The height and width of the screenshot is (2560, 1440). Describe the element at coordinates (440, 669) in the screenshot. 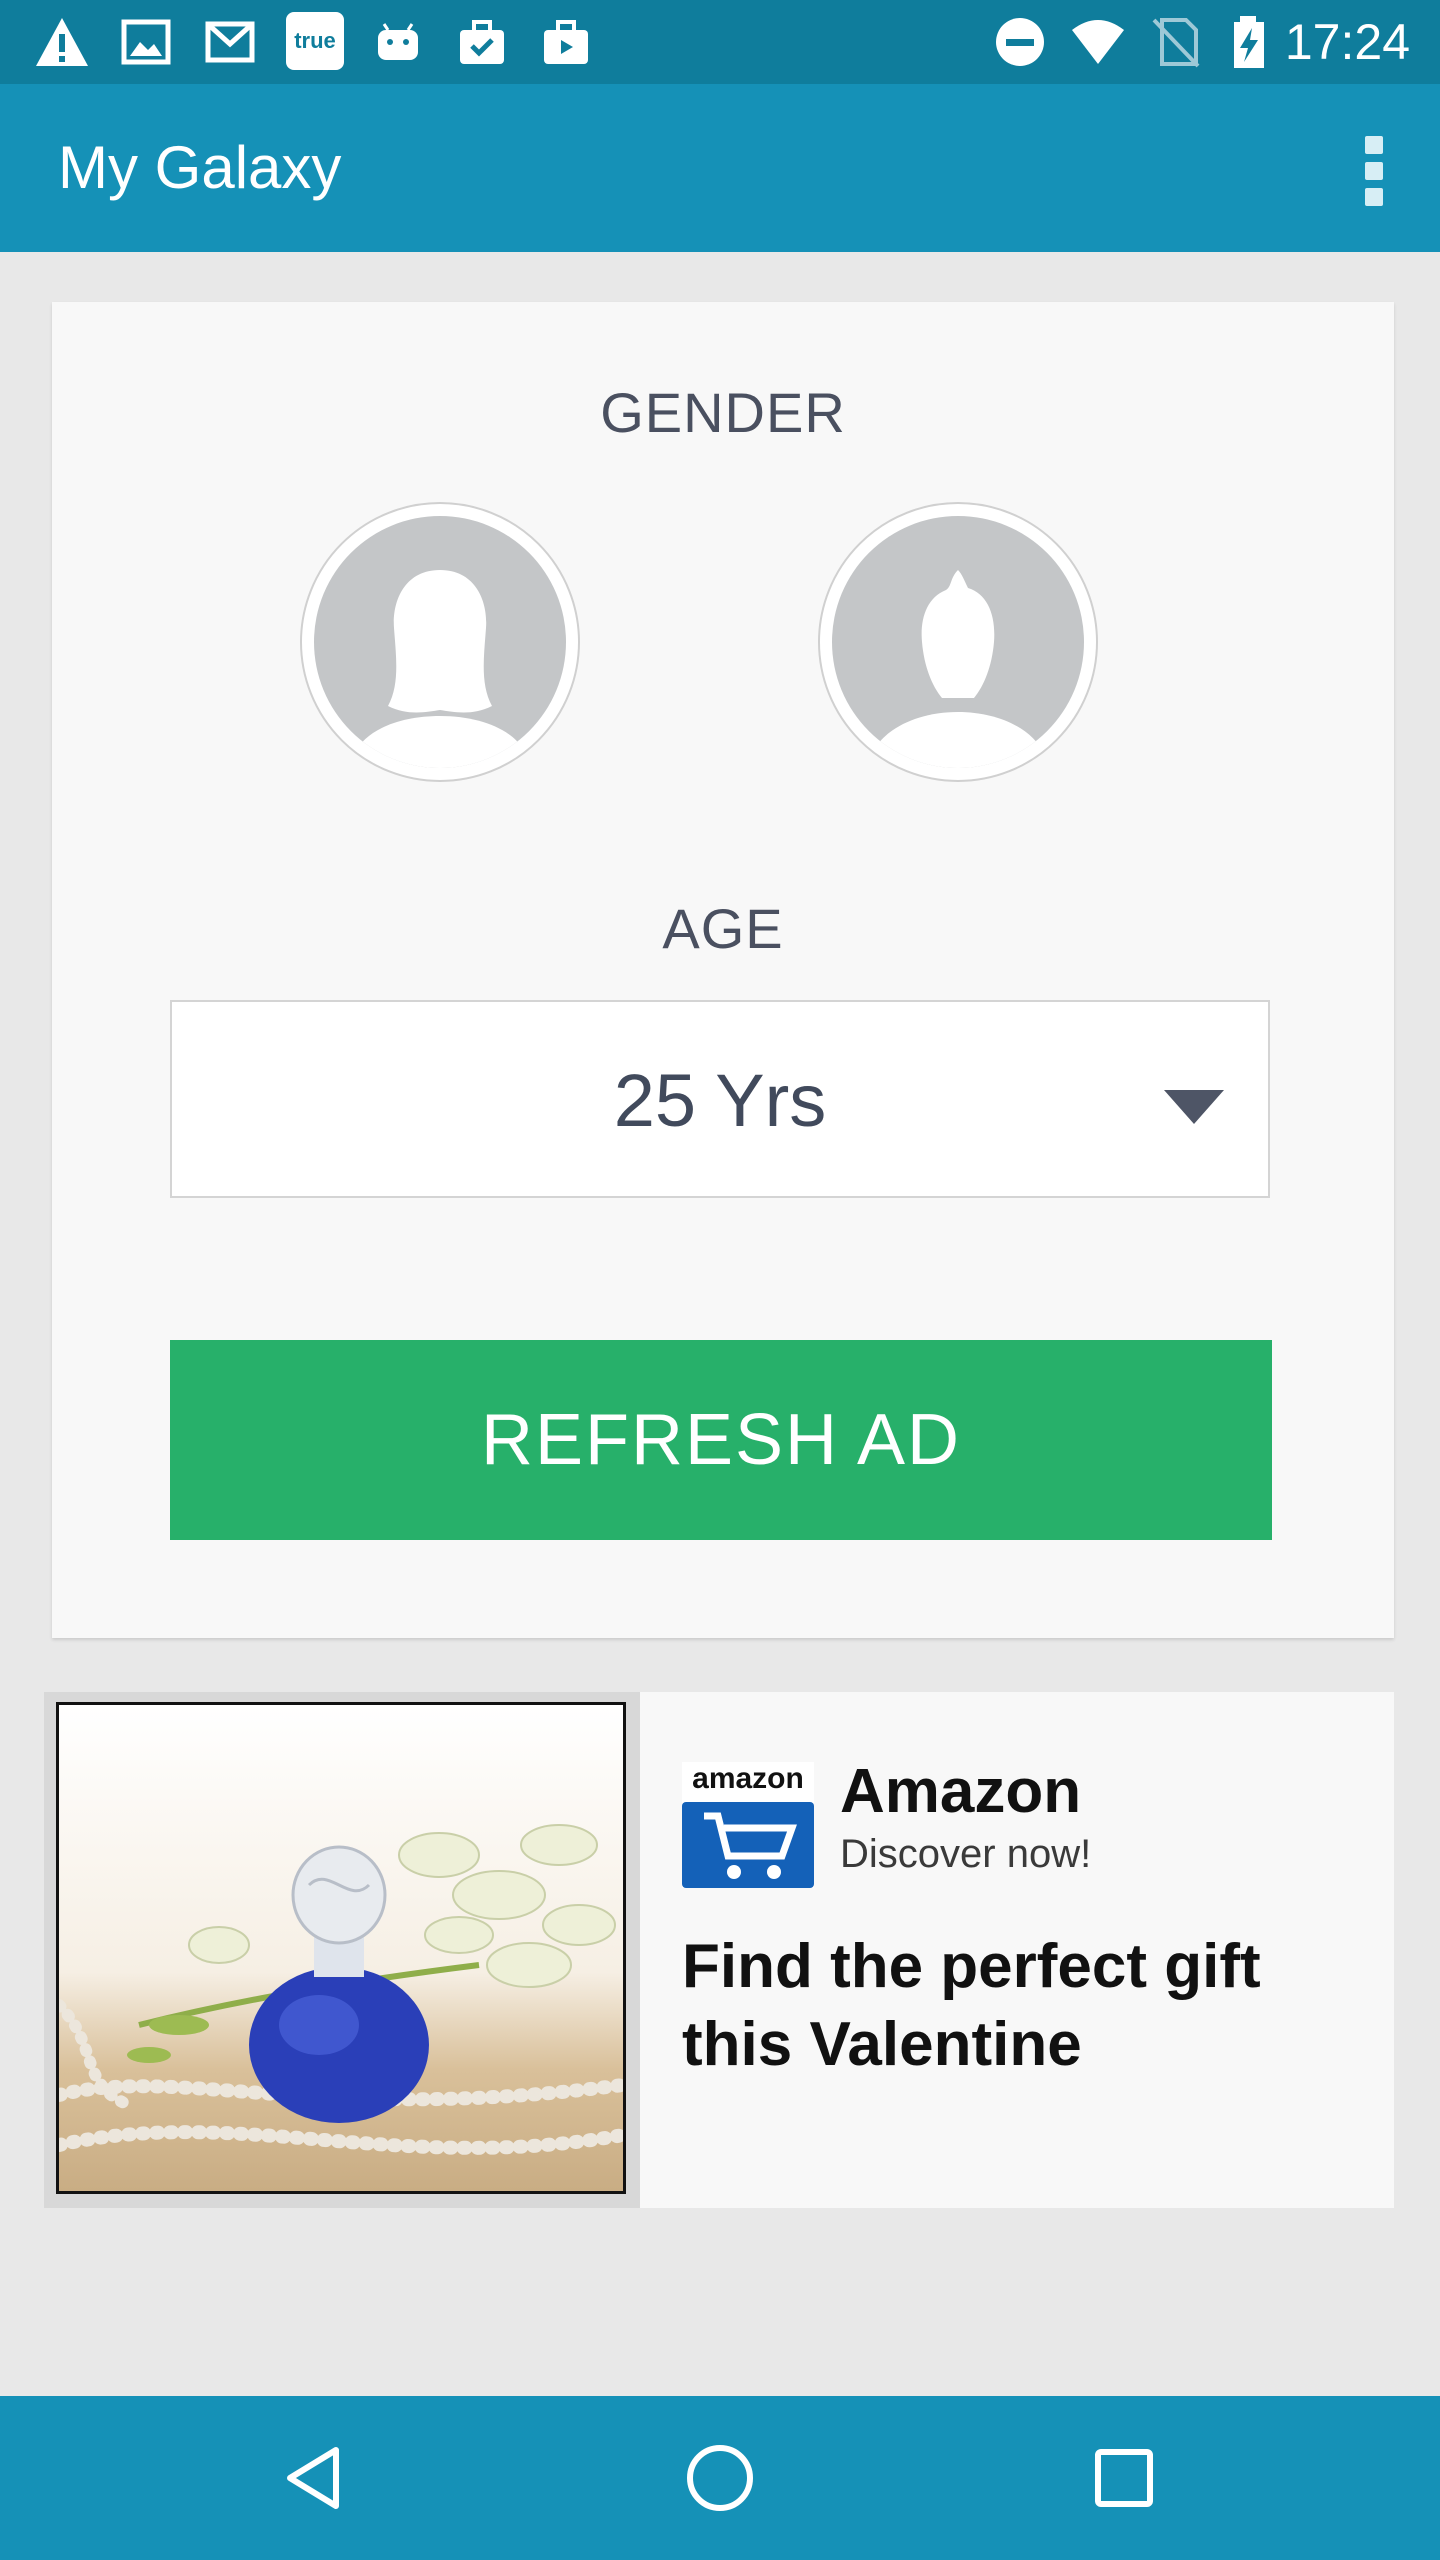

I see `female-silhouette-icon` at that location.